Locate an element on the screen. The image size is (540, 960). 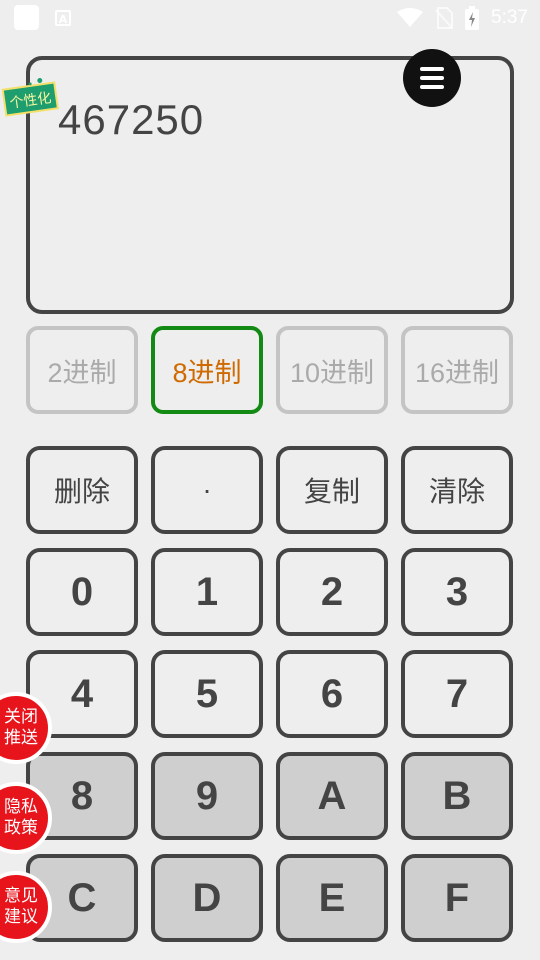
app-square-icon is located at coordinates (26, 17).